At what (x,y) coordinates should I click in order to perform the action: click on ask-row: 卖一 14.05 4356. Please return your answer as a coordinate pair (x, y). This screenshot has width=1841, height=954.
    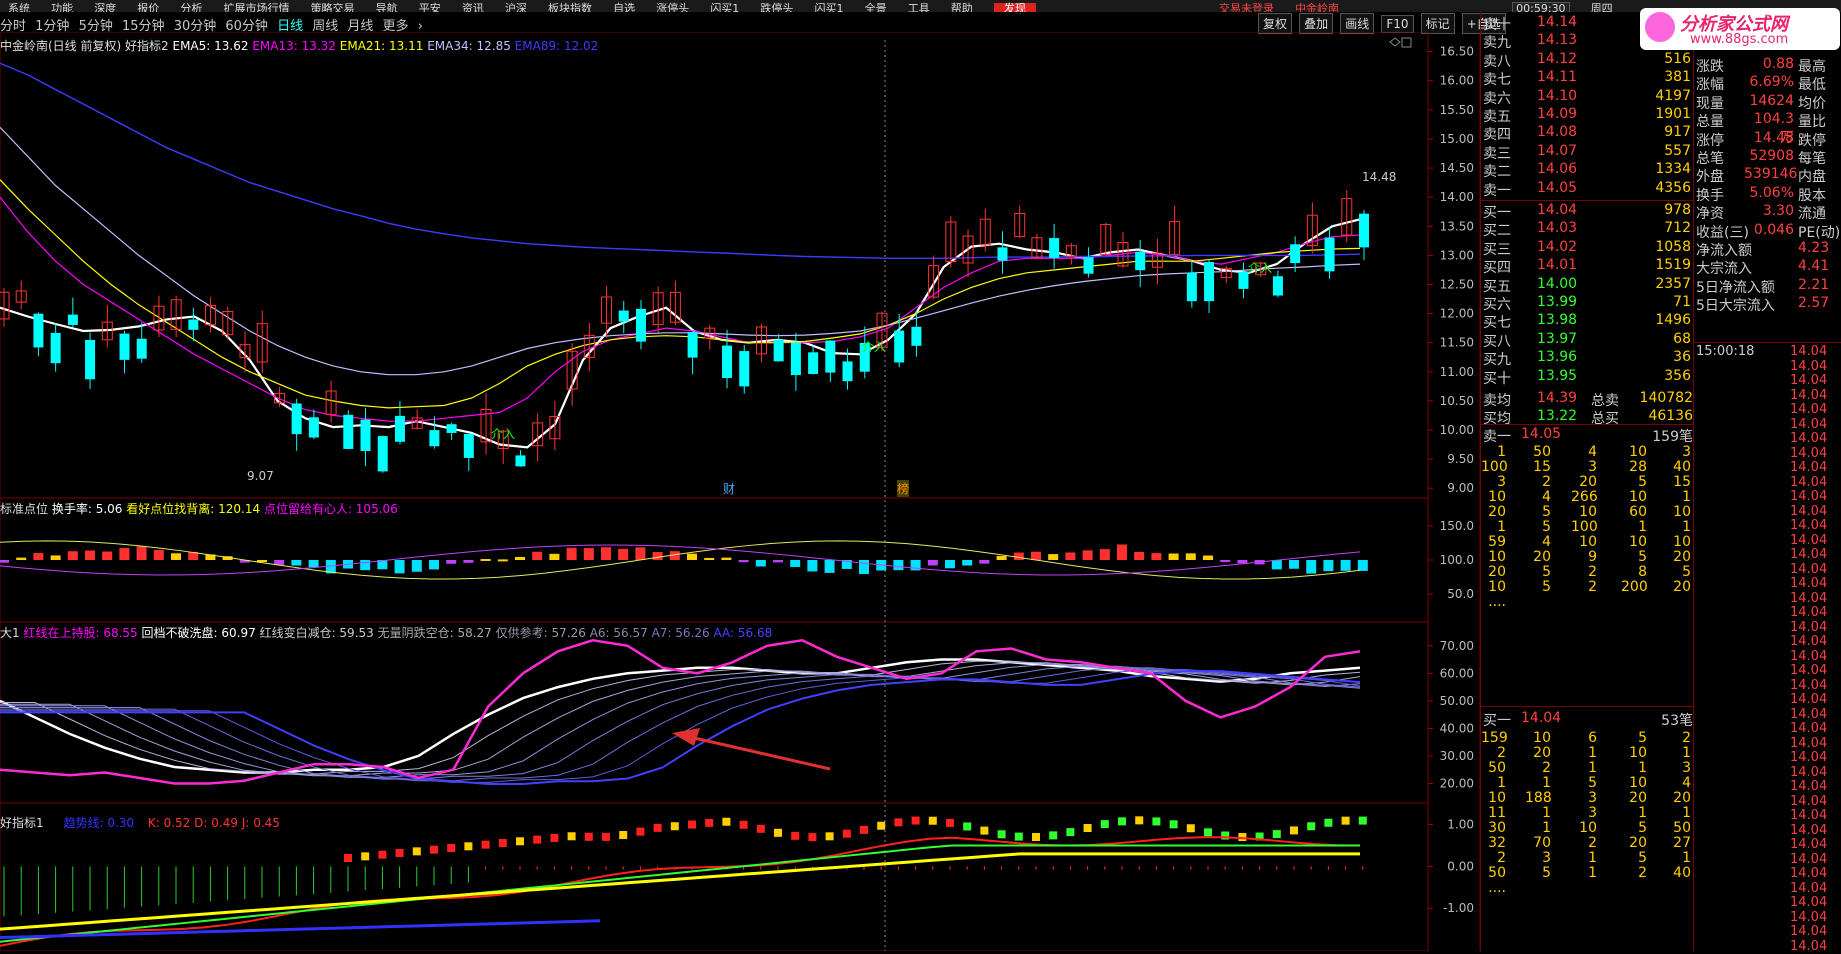
    Looking at the image, I should click on (1592, 189).